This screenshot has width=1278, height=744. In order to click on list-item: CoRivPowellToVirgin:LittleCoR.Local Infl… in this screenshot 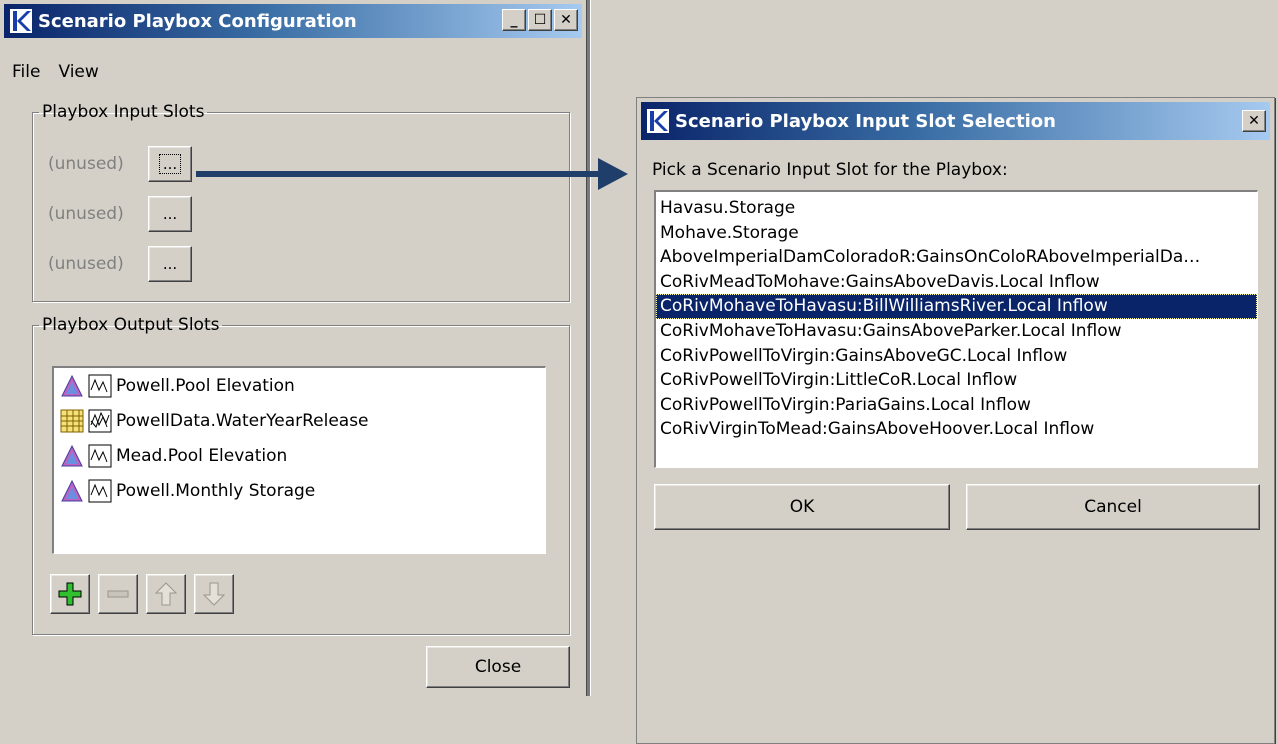, I will do `click(956, 380)`.